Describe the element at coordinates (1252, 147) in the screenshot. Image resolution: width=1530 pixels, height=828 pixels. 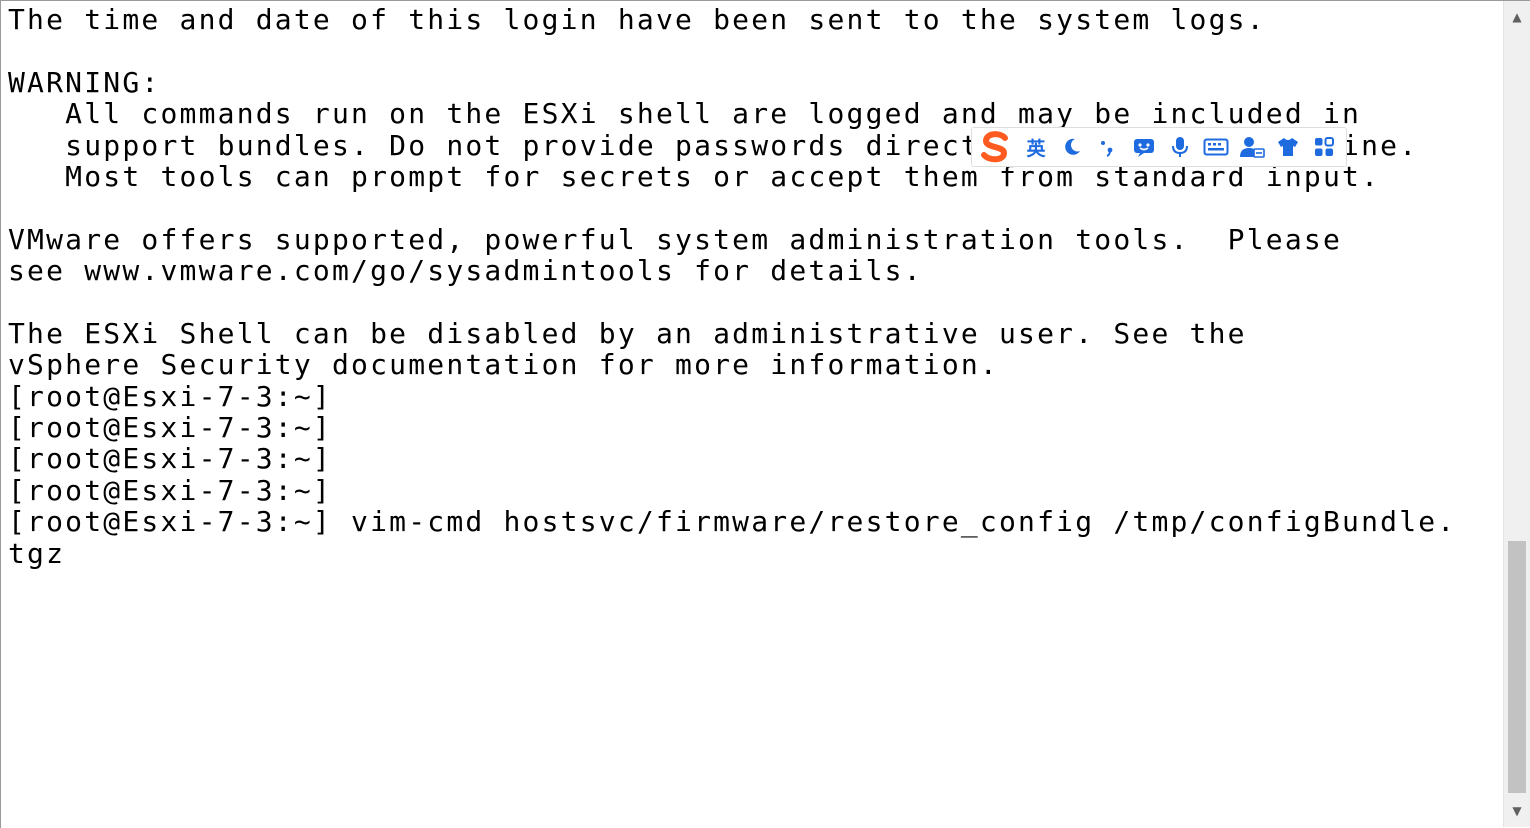
I see `user-icon` at that location.